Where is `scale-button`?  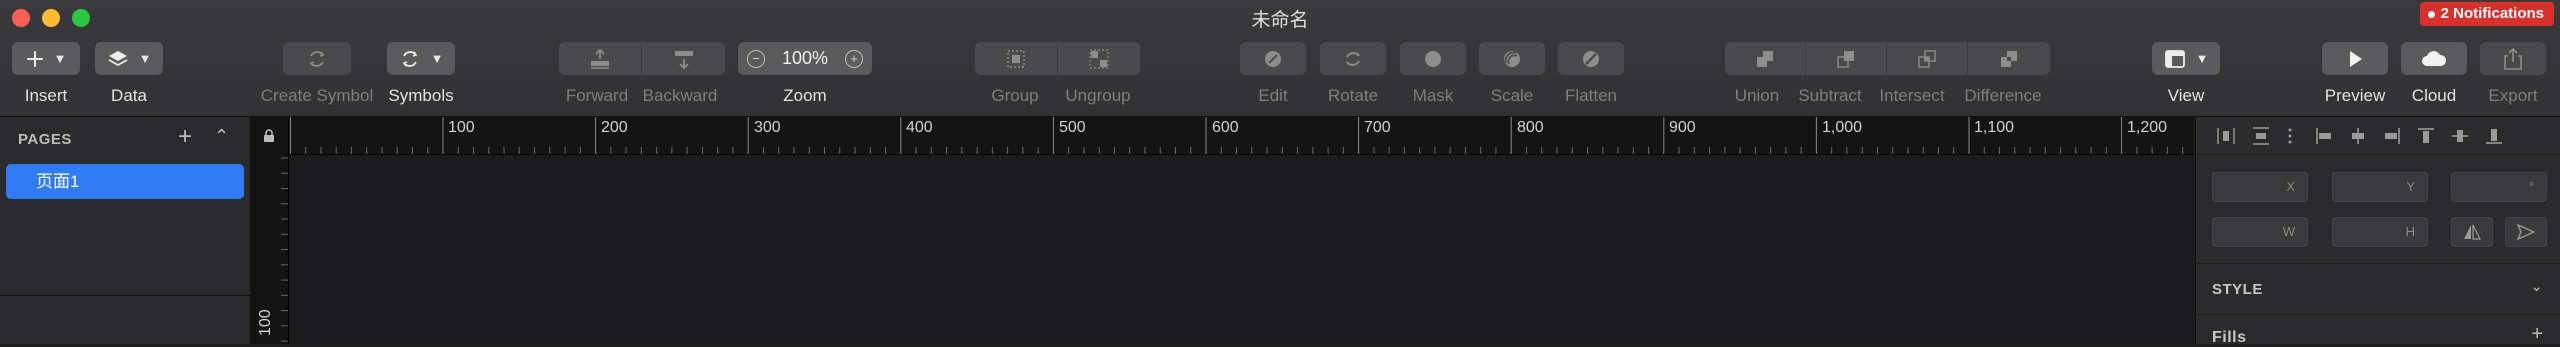
scale-button is located at coordinates (1512, 58).